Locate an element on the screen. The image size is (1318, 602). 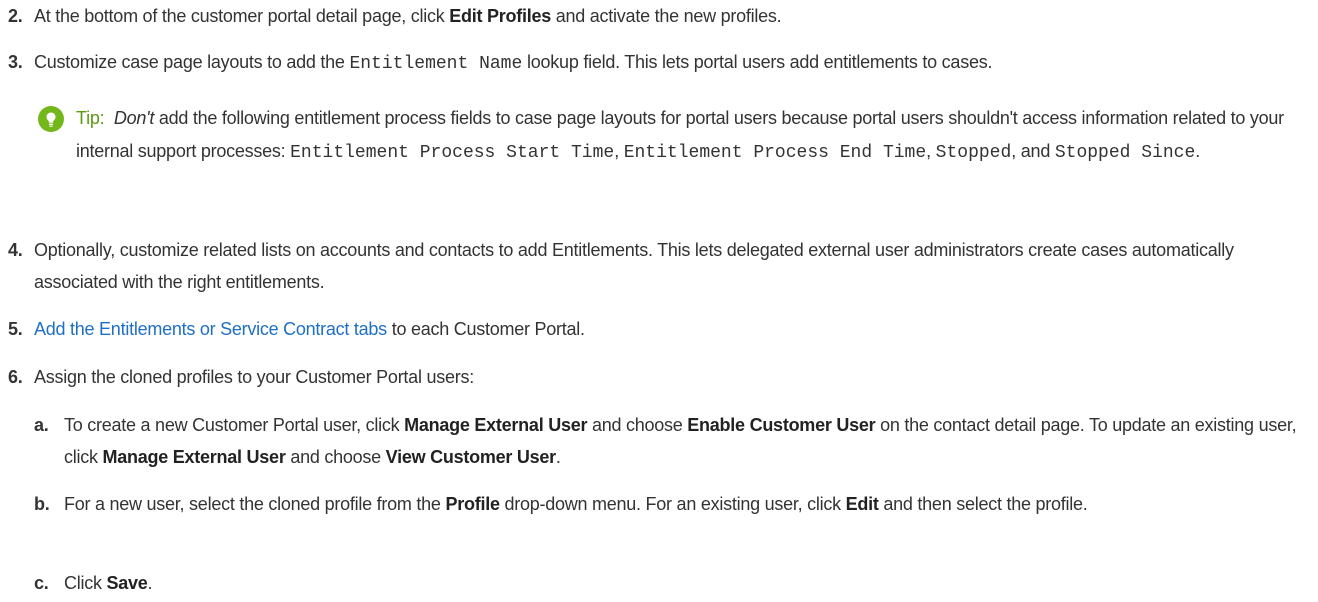
substep-text: Click Save. is located at coordinates (108, 583).